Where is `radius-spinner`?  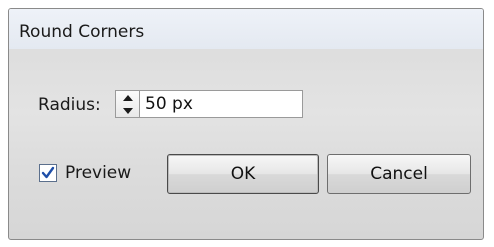
radius-spinner is located at coordinates (127, 104).